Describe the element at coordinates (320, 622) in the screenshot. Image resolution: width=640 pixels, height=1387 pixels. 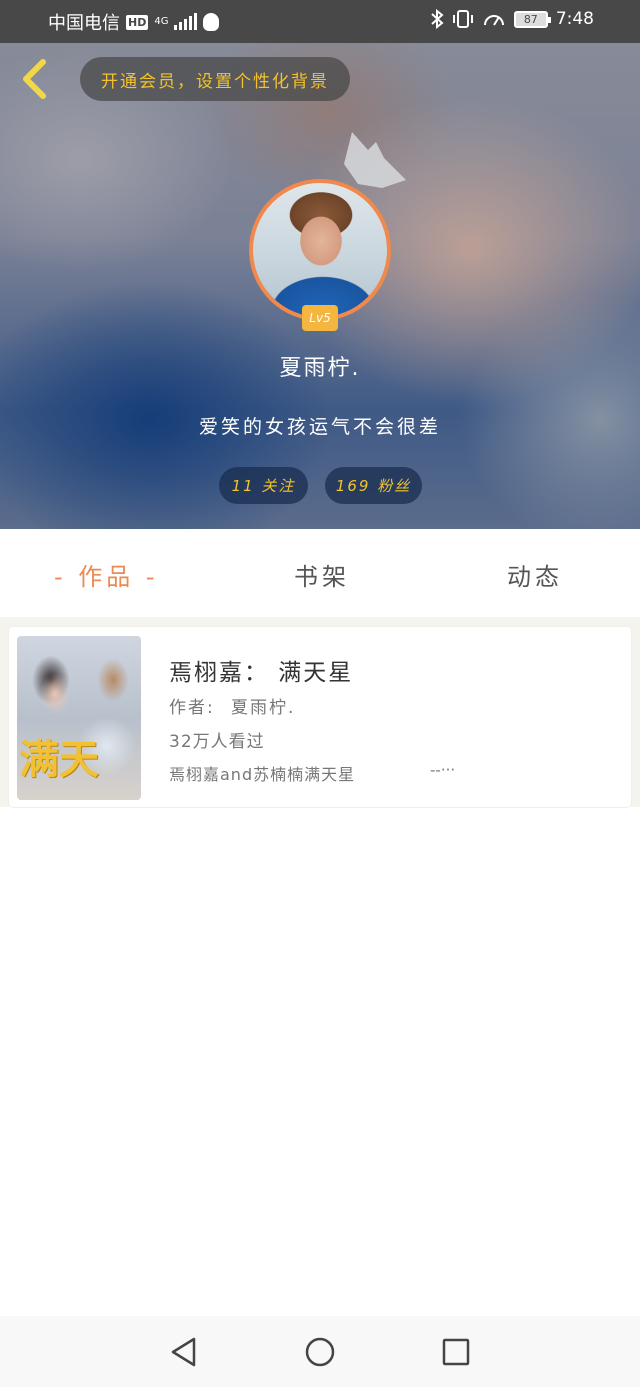
I see `section-divider` at that location.